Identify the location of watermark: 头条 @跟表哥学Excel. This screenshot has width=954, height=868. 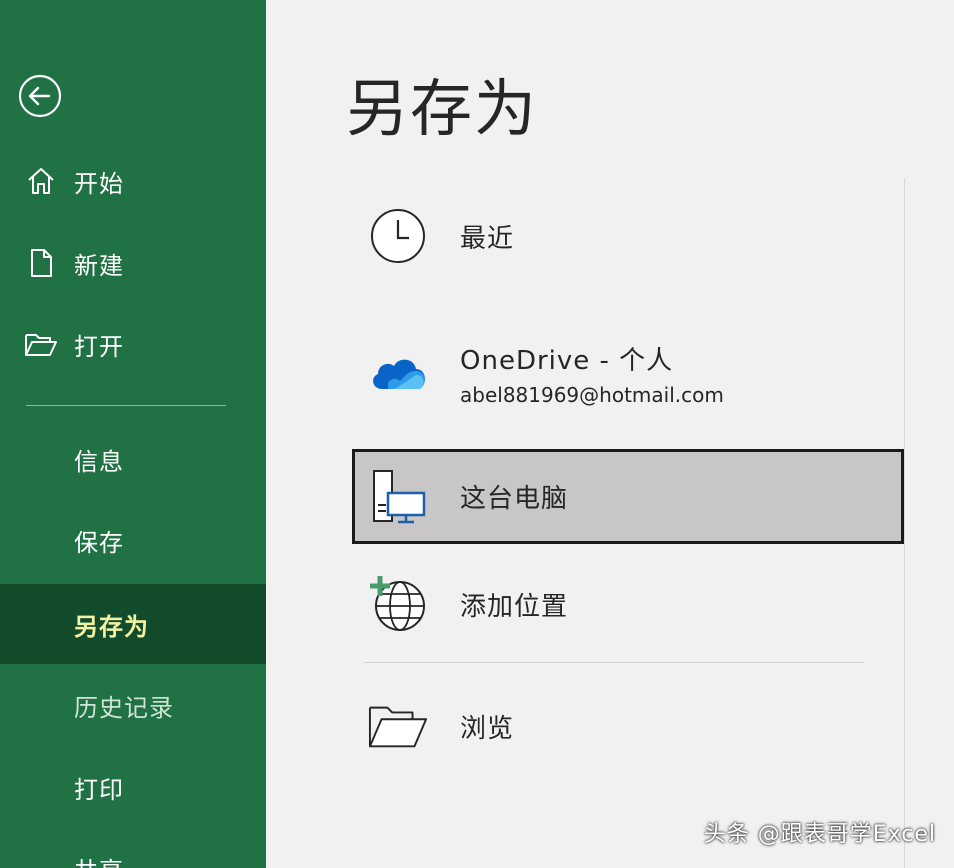
(819, 834).